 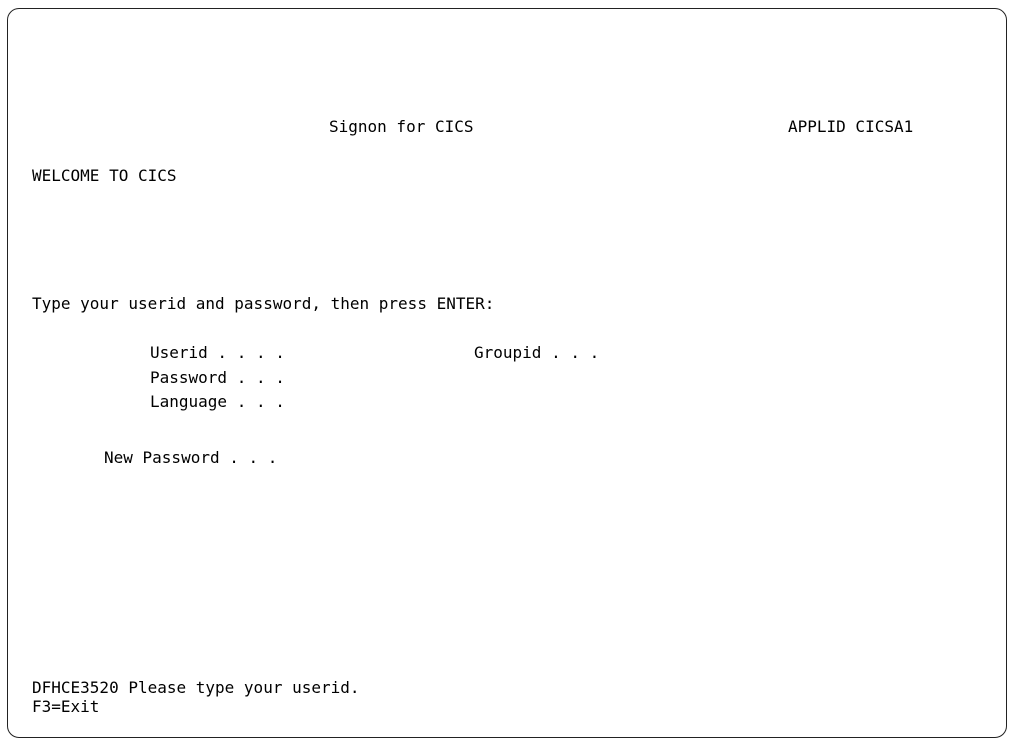 I want to click on new-password-label: New Password . . ., so click(x=191, y=457).